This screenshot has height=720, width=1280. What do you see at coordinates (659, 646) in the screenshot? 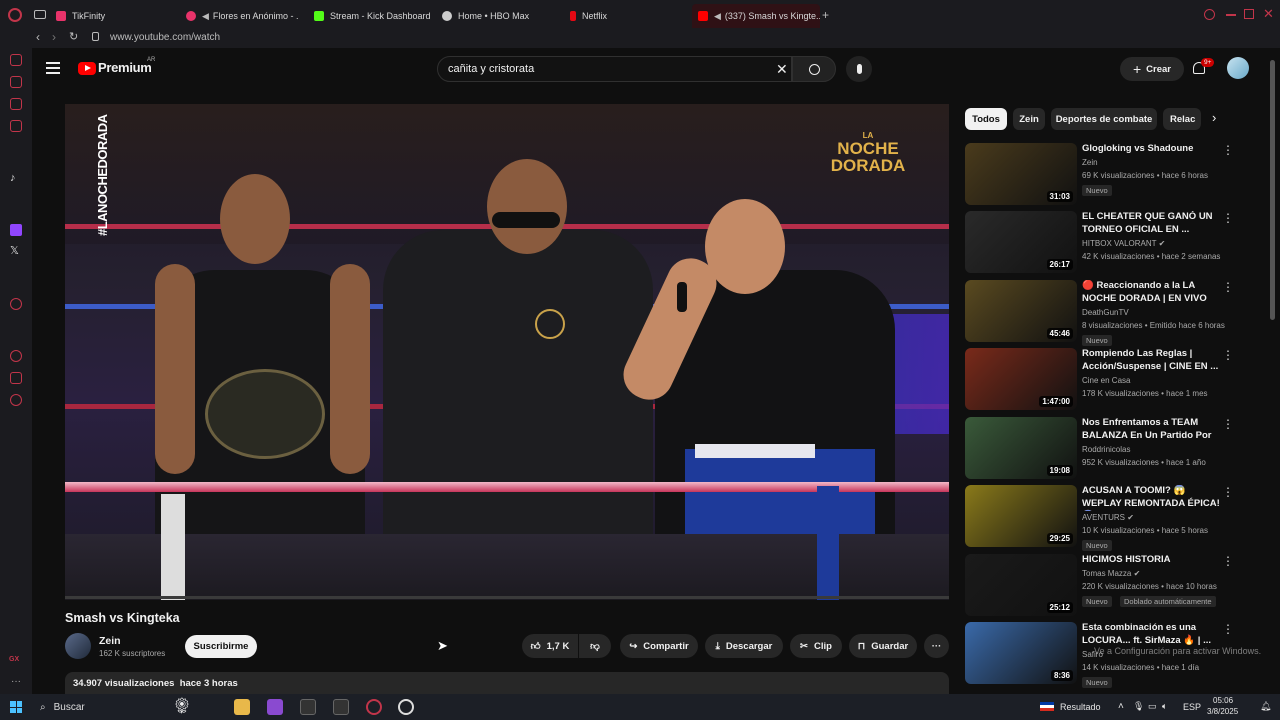
I see `share-button: ↪ Compartir` at bounding box center [659, 646].